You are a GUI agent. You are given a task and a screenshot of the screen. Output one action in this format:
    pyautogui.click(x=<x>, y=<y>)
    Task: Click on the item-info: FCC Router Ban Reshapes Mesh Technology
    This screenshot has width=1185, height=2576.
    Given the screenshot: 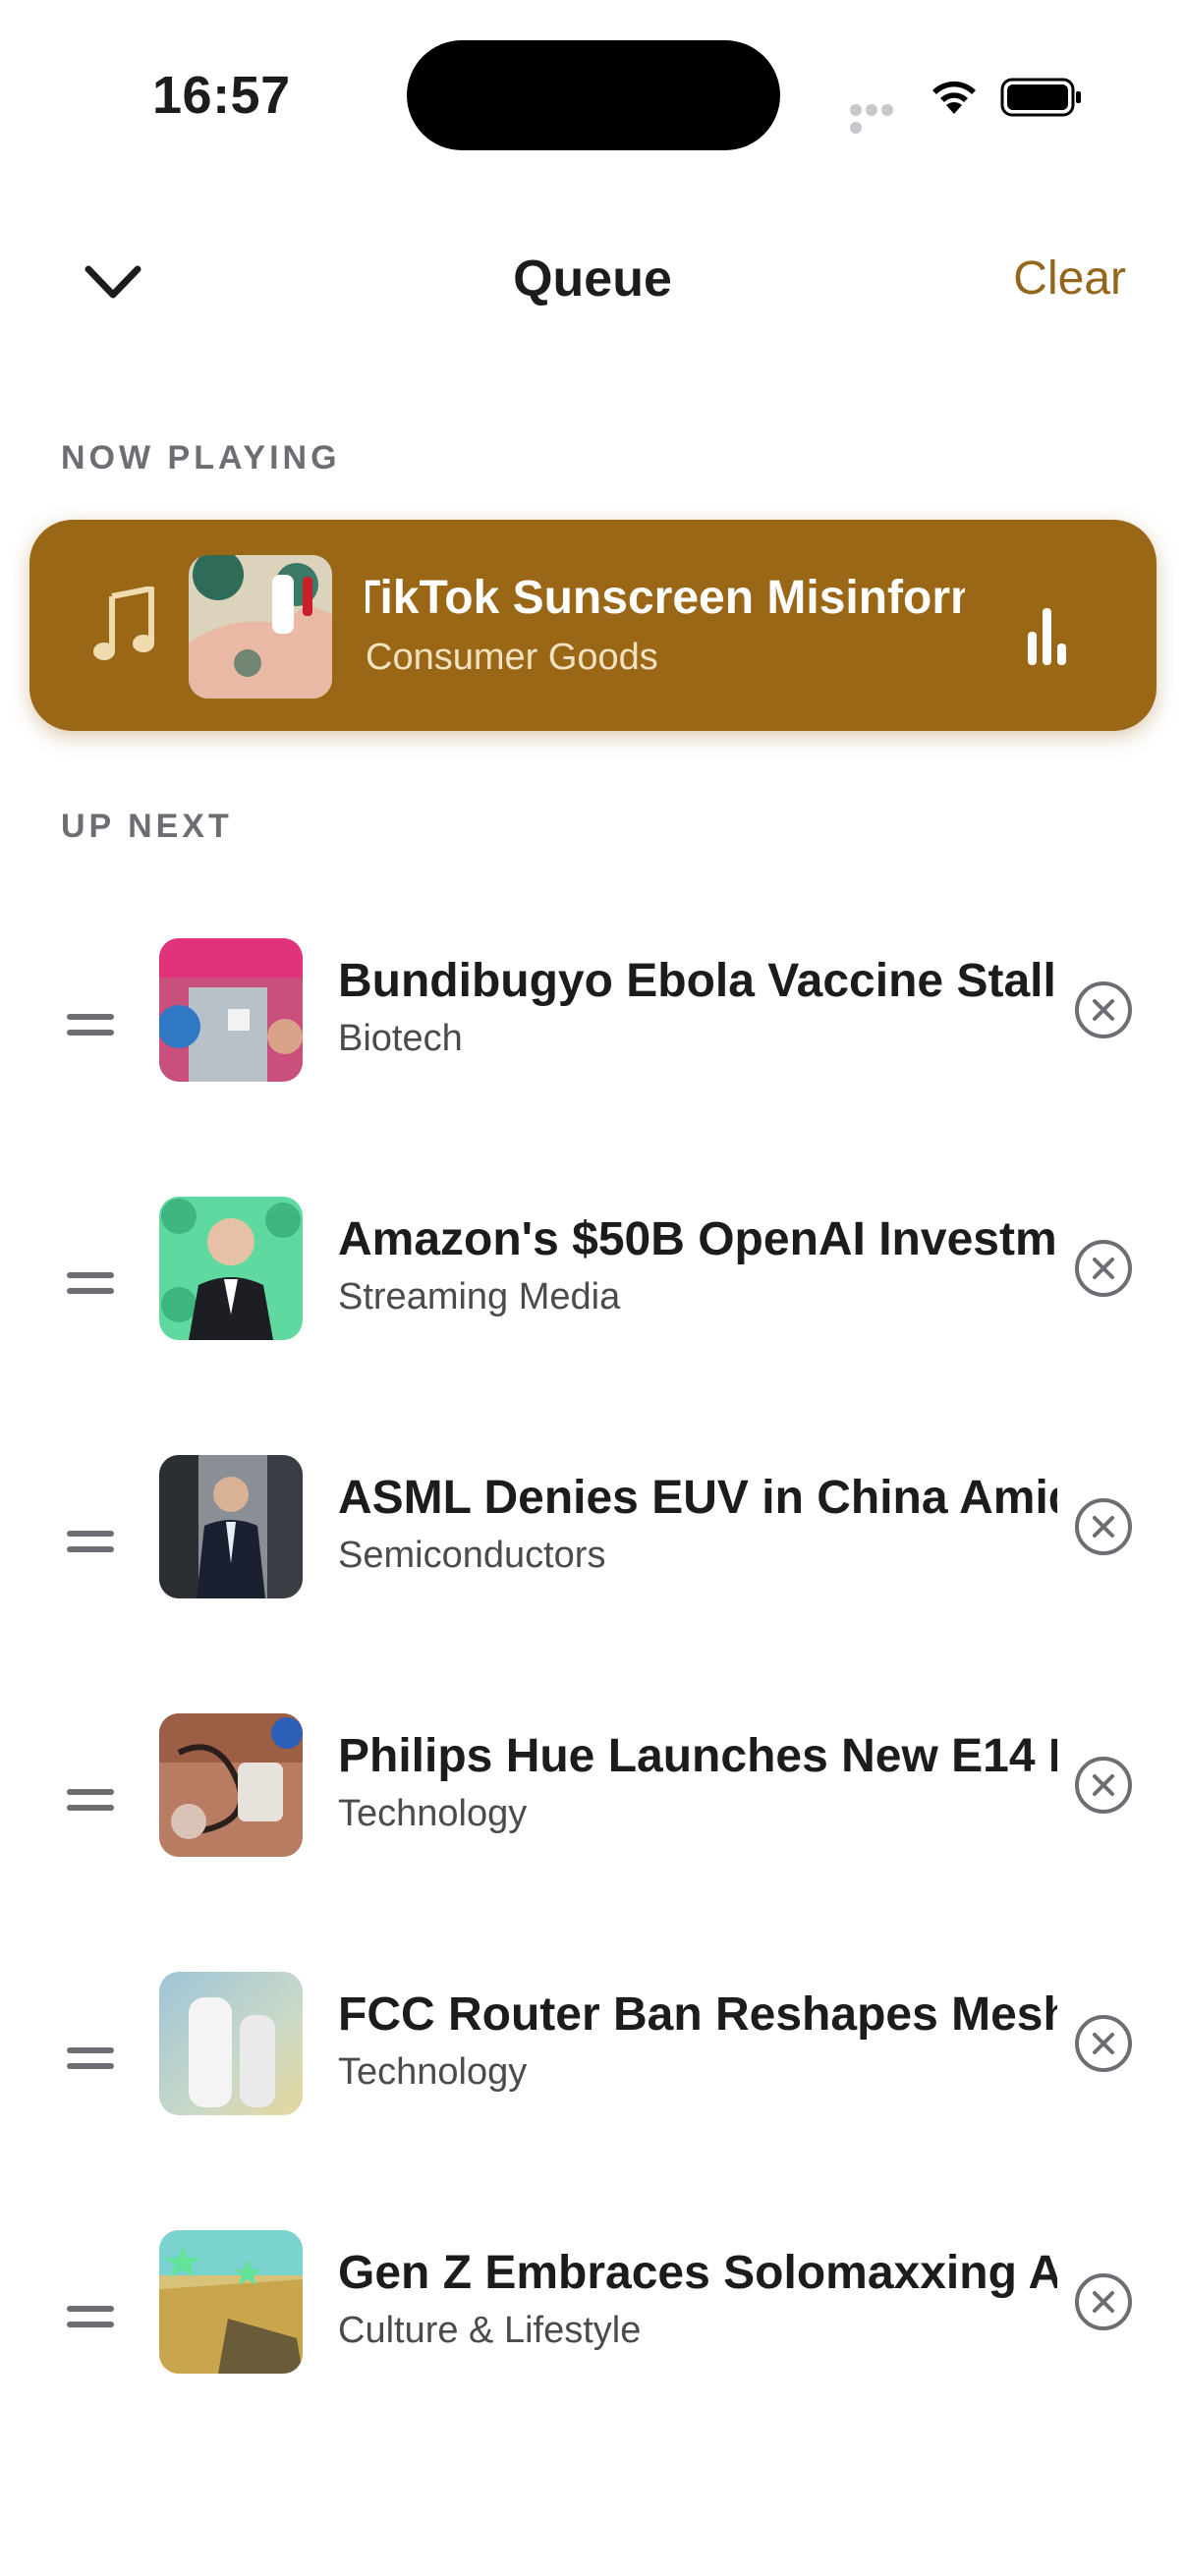 What is the action you would take?
    pyautogui.click(x=697, y=2041)
    